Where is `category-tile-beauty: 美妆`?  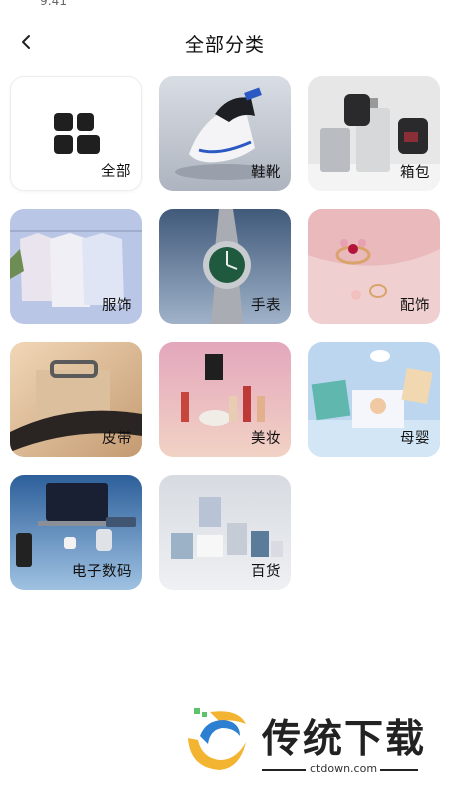 category-tile-beauty: 美妆 is located at coordinates (225, 399).